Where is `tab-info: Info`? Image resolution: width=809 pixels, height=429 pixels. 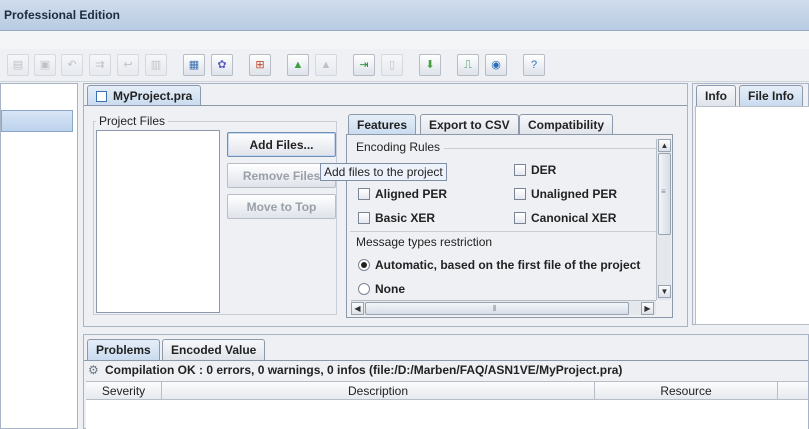 tab-info: Info is located at coordinates (716, 95).